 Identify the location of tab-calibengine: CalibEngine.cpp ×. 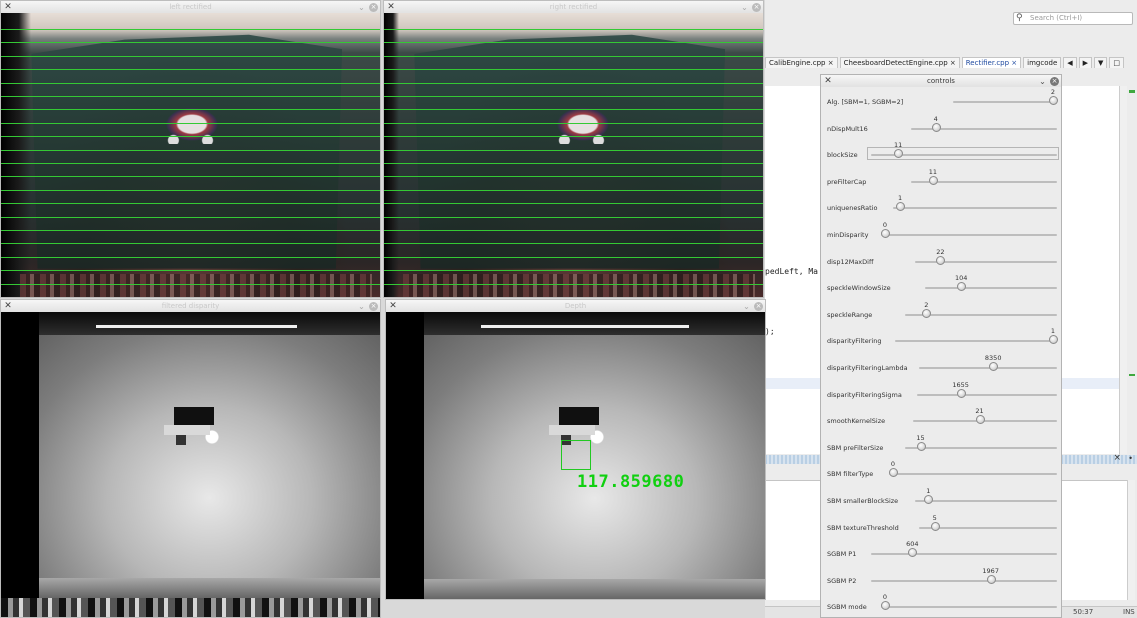
(801, 62).